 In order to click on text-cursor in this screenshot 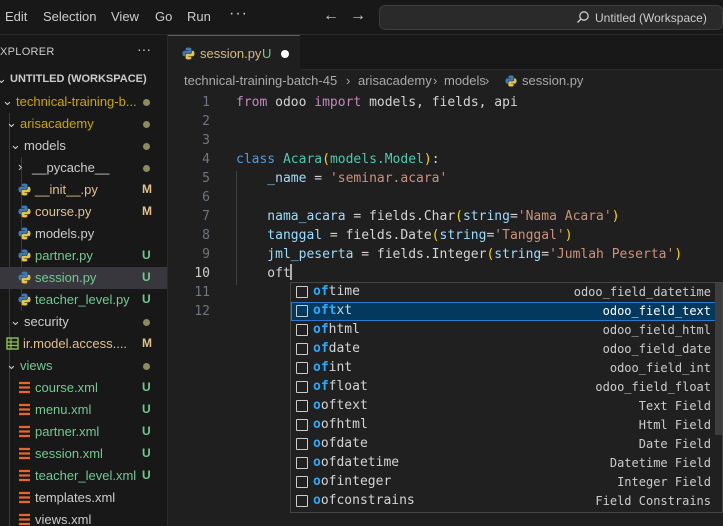, I will do `click(291, 272)`.